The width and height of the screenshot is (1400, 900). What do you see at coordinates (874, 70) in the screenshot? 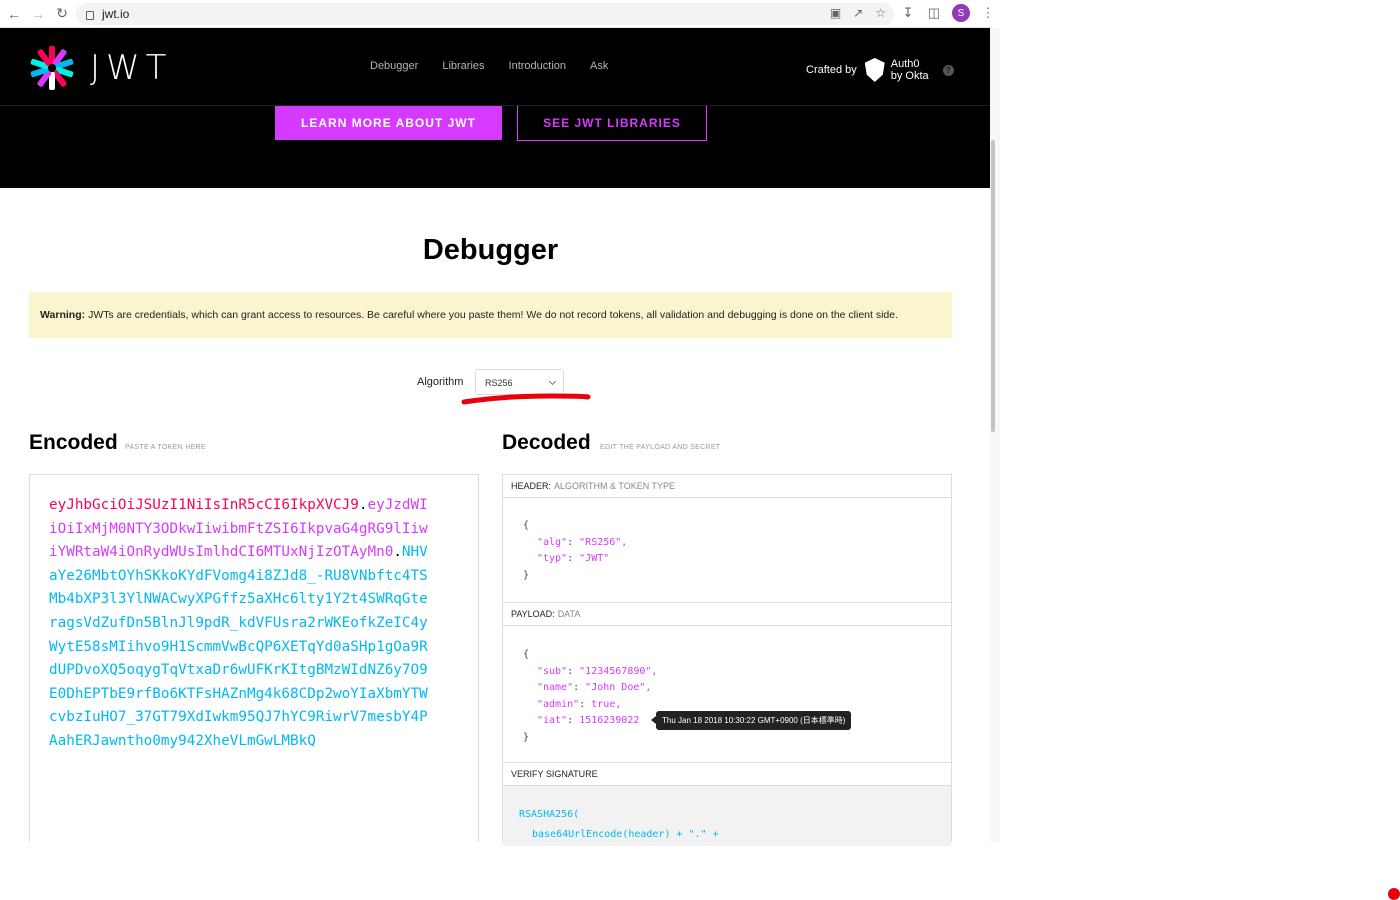
I see `auth0-shield-icon` at bounding box center [874, 70].